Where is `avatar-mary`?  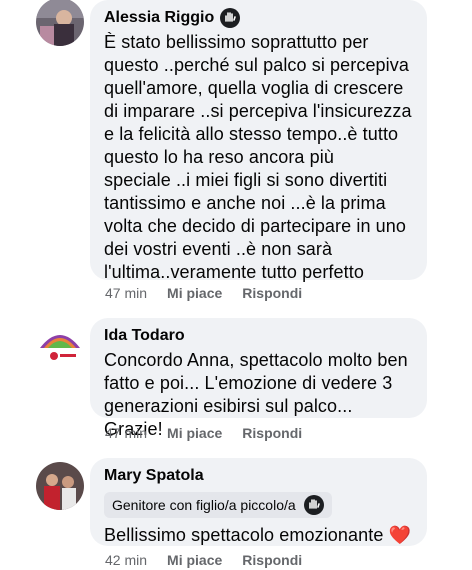 avatar-mary is located at coordinates (60, 486).